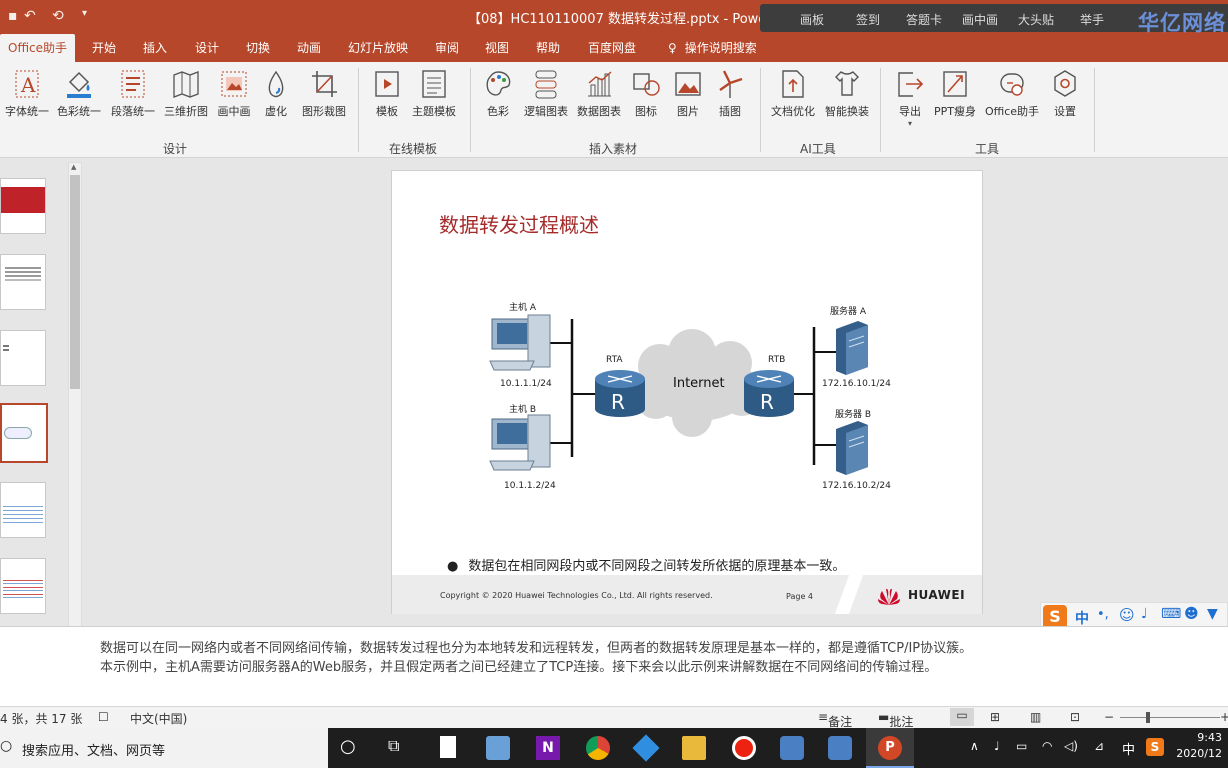 This screenshot has width=1228, height=768. What do you see at coordinates (646, 564) in the screenshot?
I see `slide-bullet: ● 数据包在相同网段内或不同网段之间转发所依据的原理基本一致。` at bounding box center [646, 564].